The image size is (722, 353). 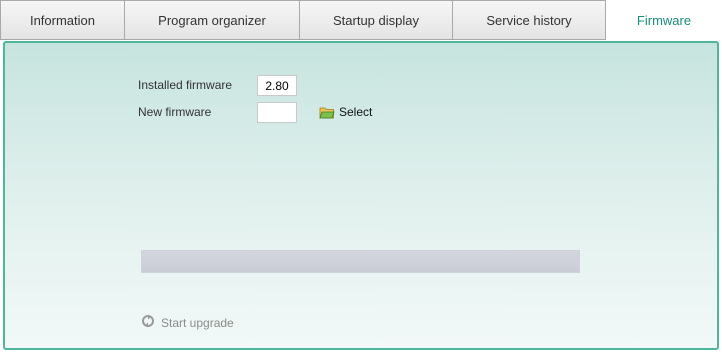 I want to click on folder-open-icon, so click(x=327, y=112).